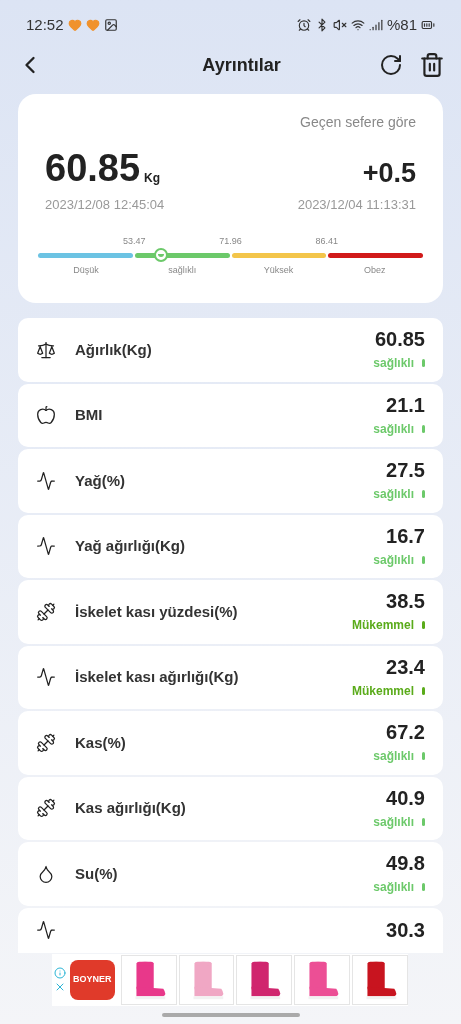  Describe the element at coordinates (134, 241) in the screenshot. I see `threshold-label: 53.47` at that location.